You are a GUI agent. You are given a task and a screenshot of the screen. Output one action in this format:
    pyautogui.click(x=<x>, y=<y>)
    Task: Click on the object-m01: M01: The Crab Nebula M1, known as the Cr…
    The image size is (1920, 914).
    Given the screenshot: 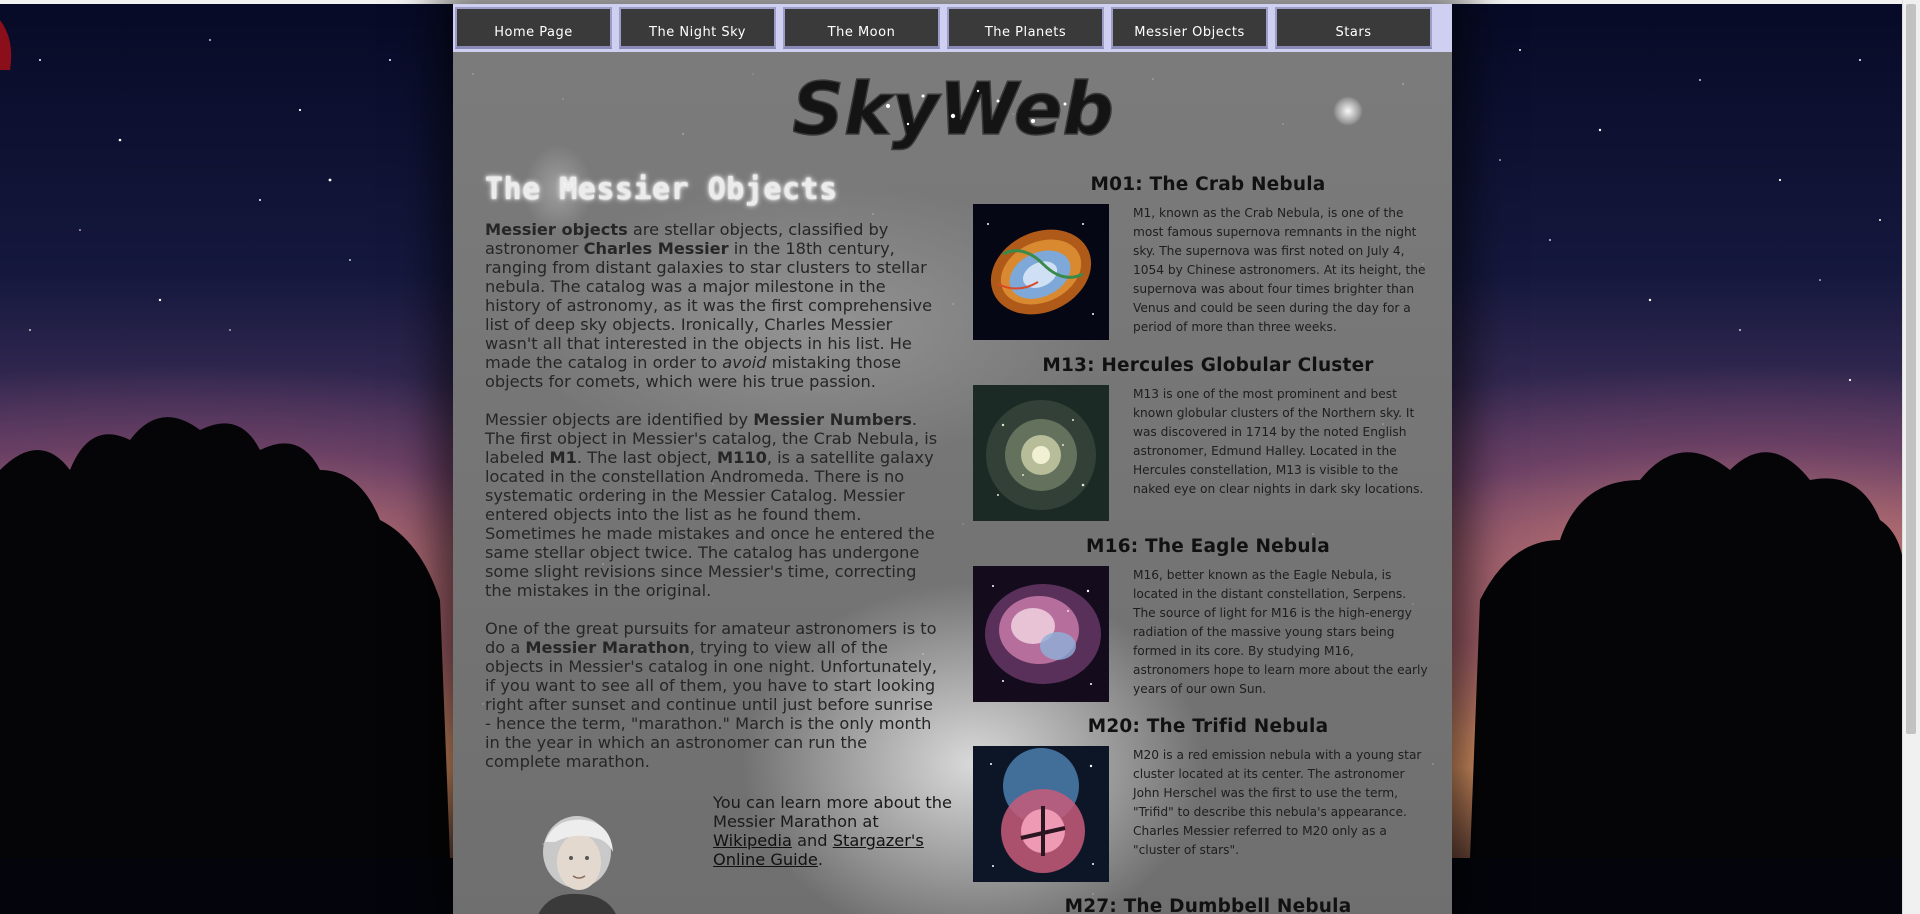 What is the action you would take?
    pyautogui.click(x=1208, y=257)
    